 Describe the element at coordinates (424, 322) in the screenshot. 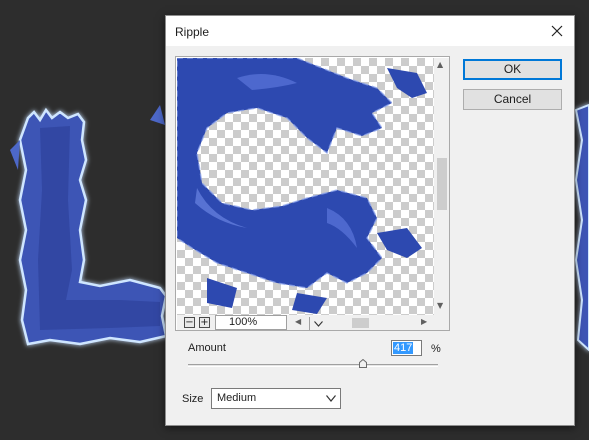

I see `scroll-right-icon: ▶` at that location.